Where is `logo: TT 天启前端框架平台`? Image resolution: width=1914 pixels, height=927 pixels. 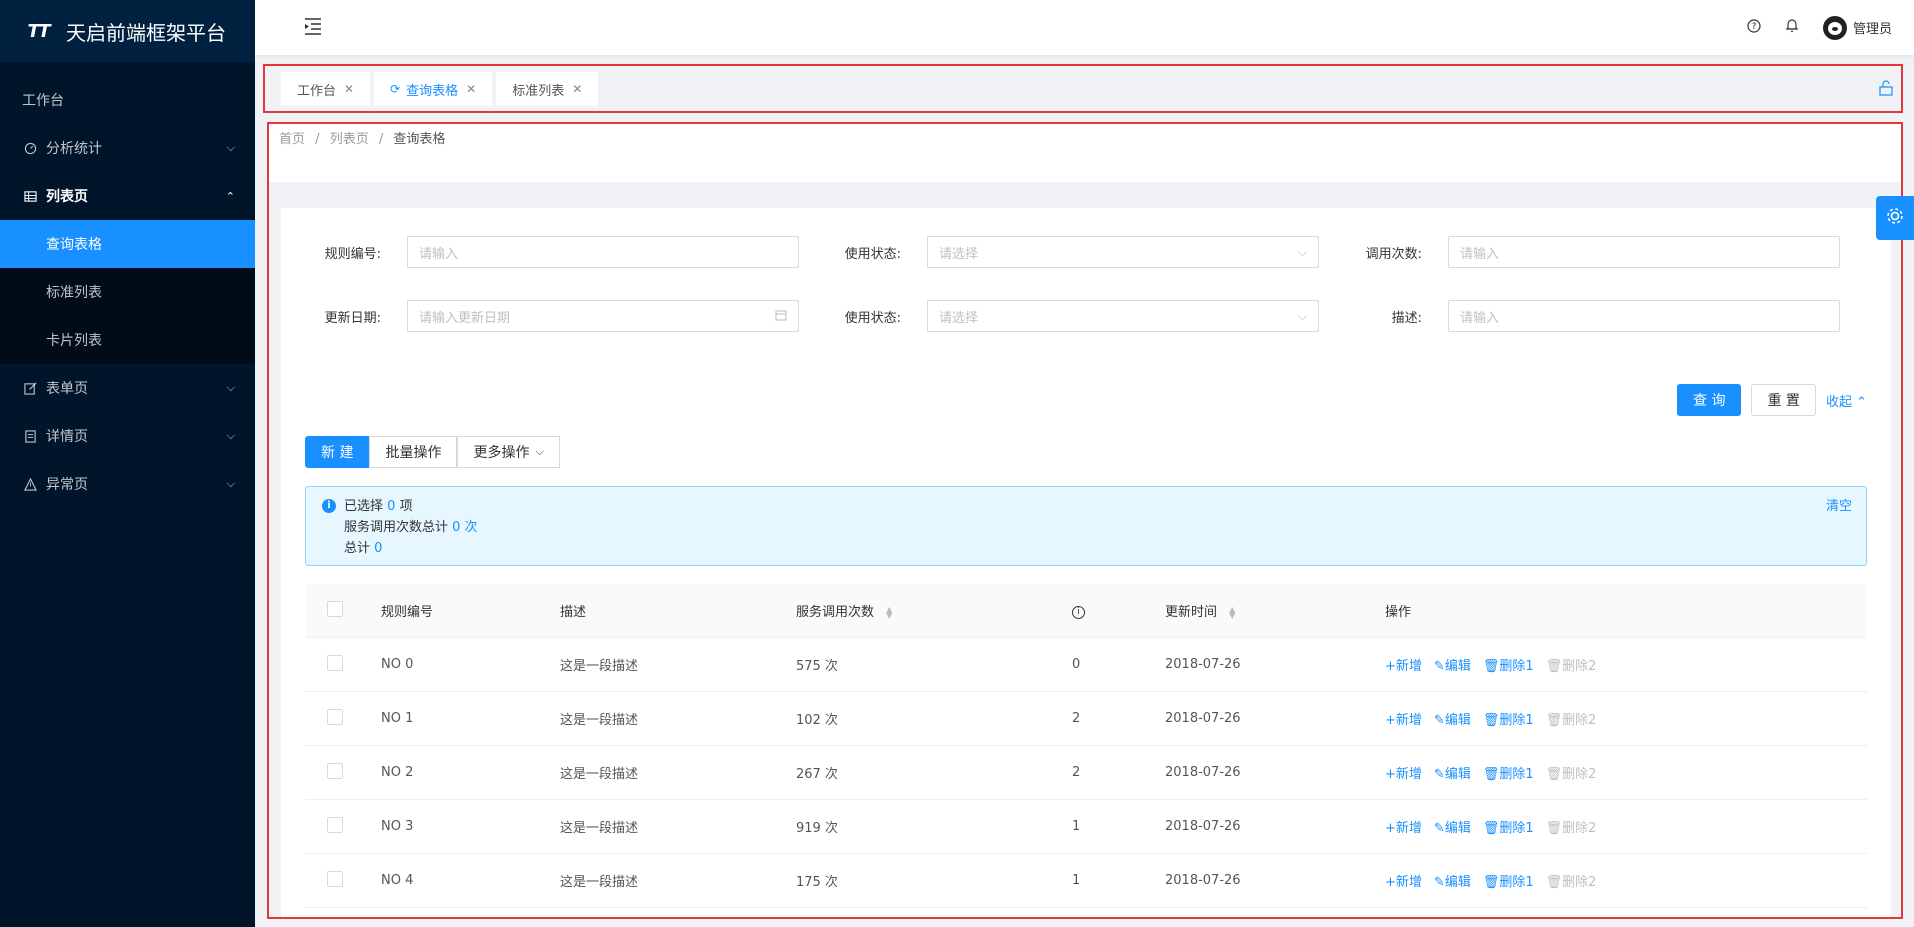 logo: TT 天启前端框架平台 is located at coordinates (127, 31).